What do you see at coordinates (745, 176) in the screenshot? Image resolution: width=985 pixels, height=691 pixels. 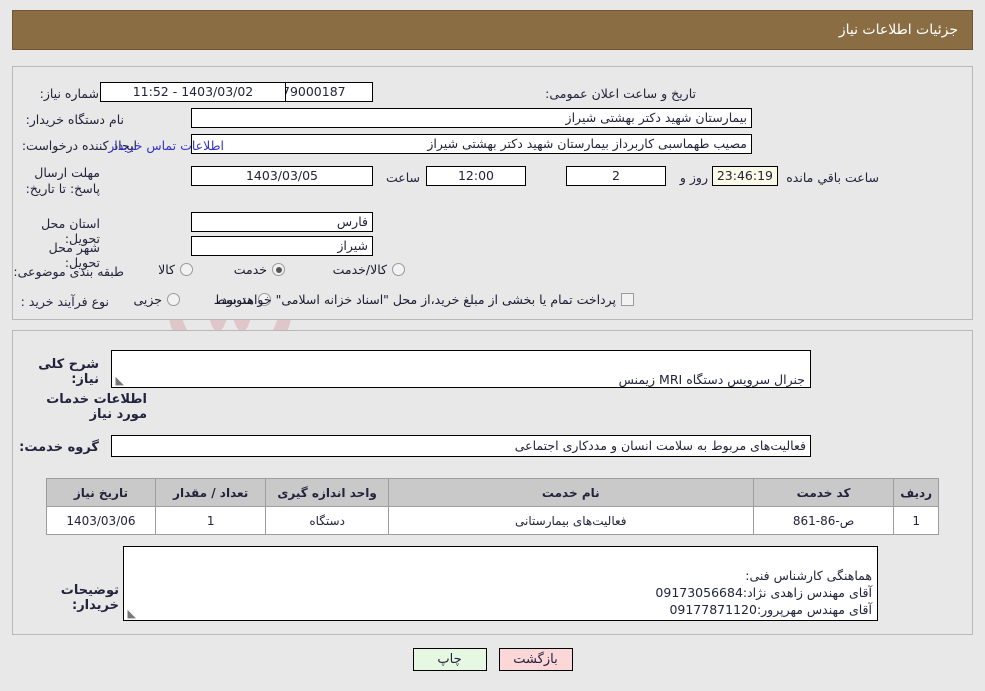 I see `countdown-timer-value: 23:46:19` at bounding box center [745, 176].